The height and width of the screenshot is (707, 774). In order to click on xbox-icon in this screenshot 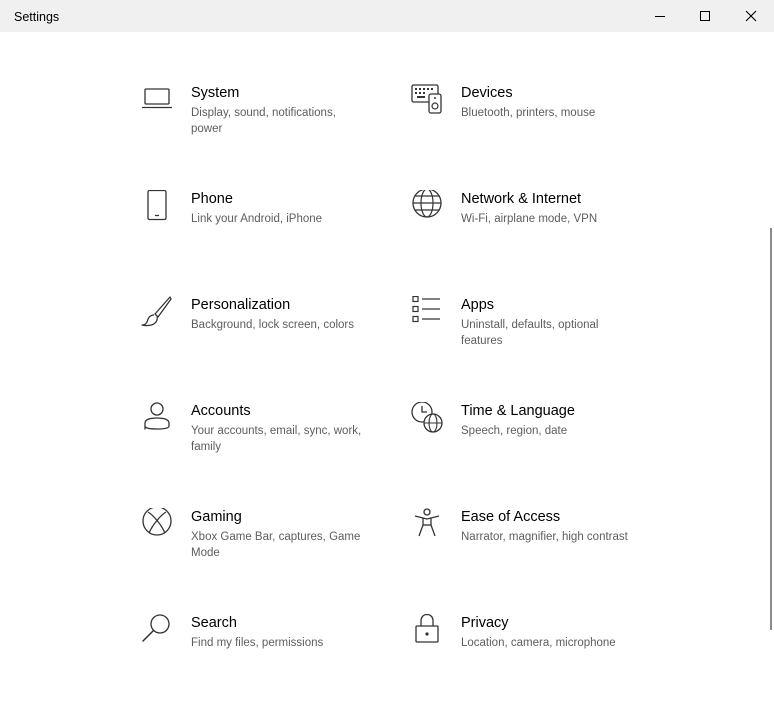, I will do `click(157, 524)`.